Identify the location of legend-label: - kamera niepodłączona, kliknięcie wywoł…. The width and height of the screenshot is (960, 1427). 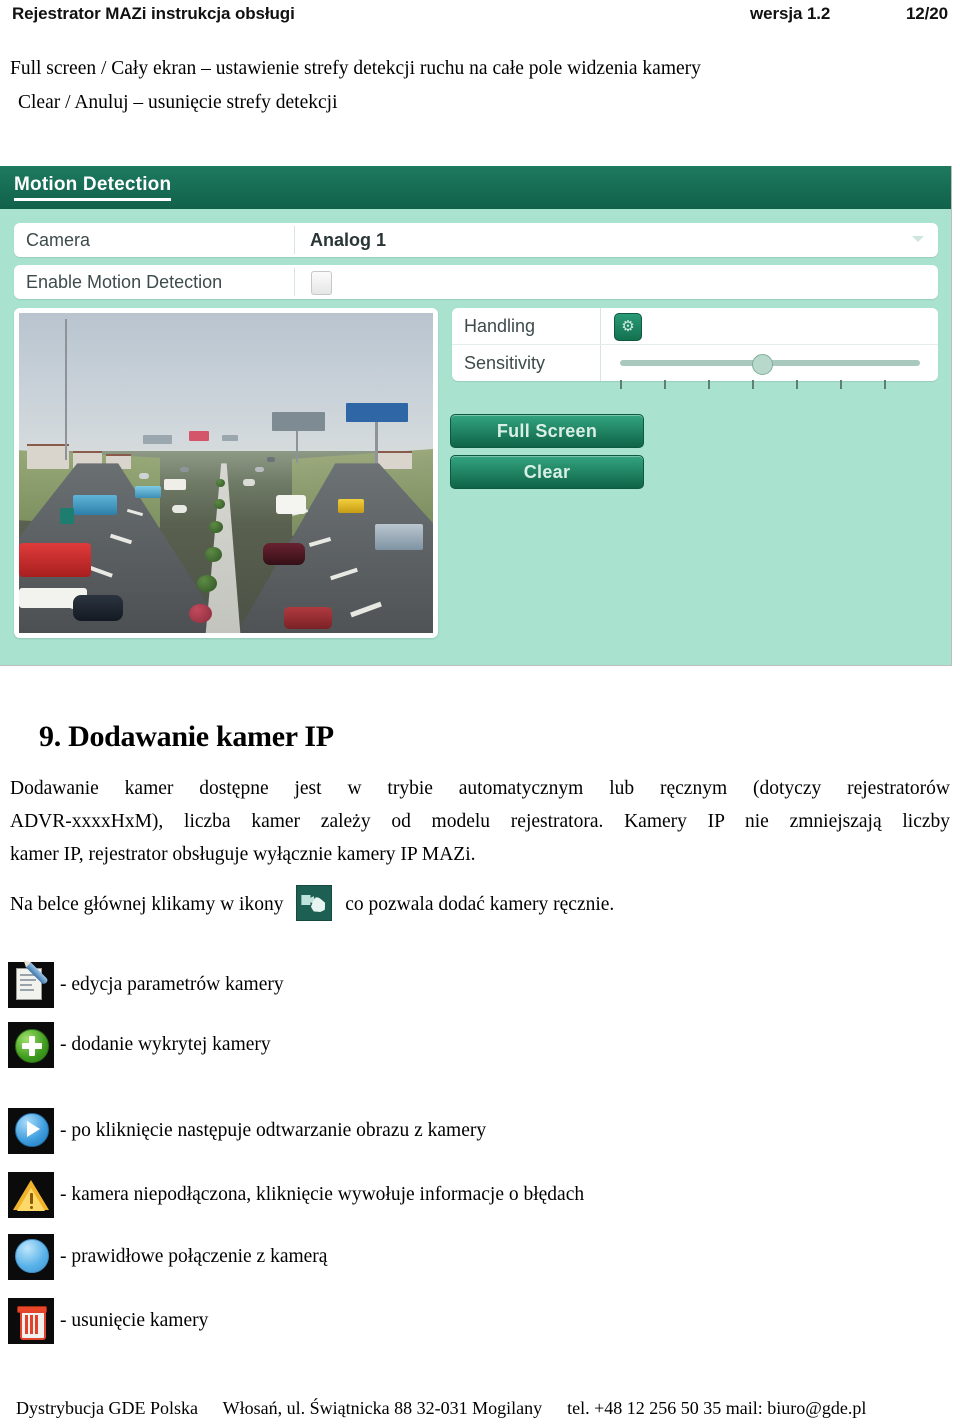
(322, 1194).